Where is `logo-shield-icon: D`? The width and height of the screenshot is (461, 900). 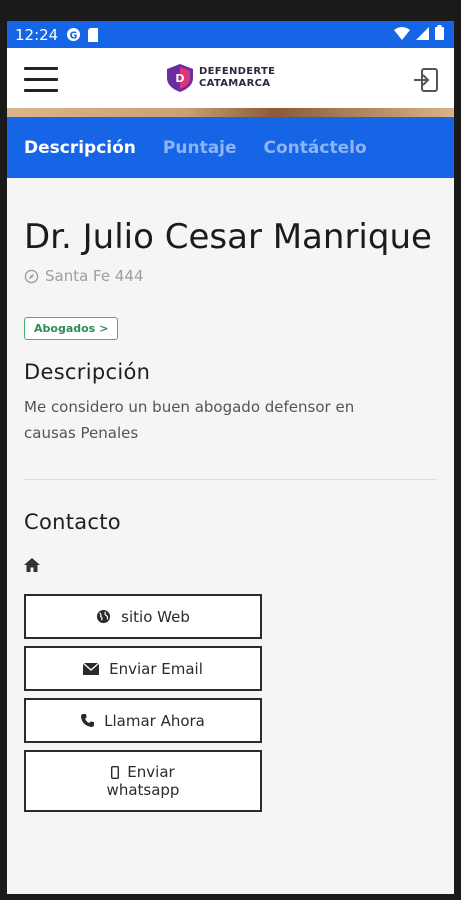 logo-shield-icon: D is located at coordinates (180, 78).